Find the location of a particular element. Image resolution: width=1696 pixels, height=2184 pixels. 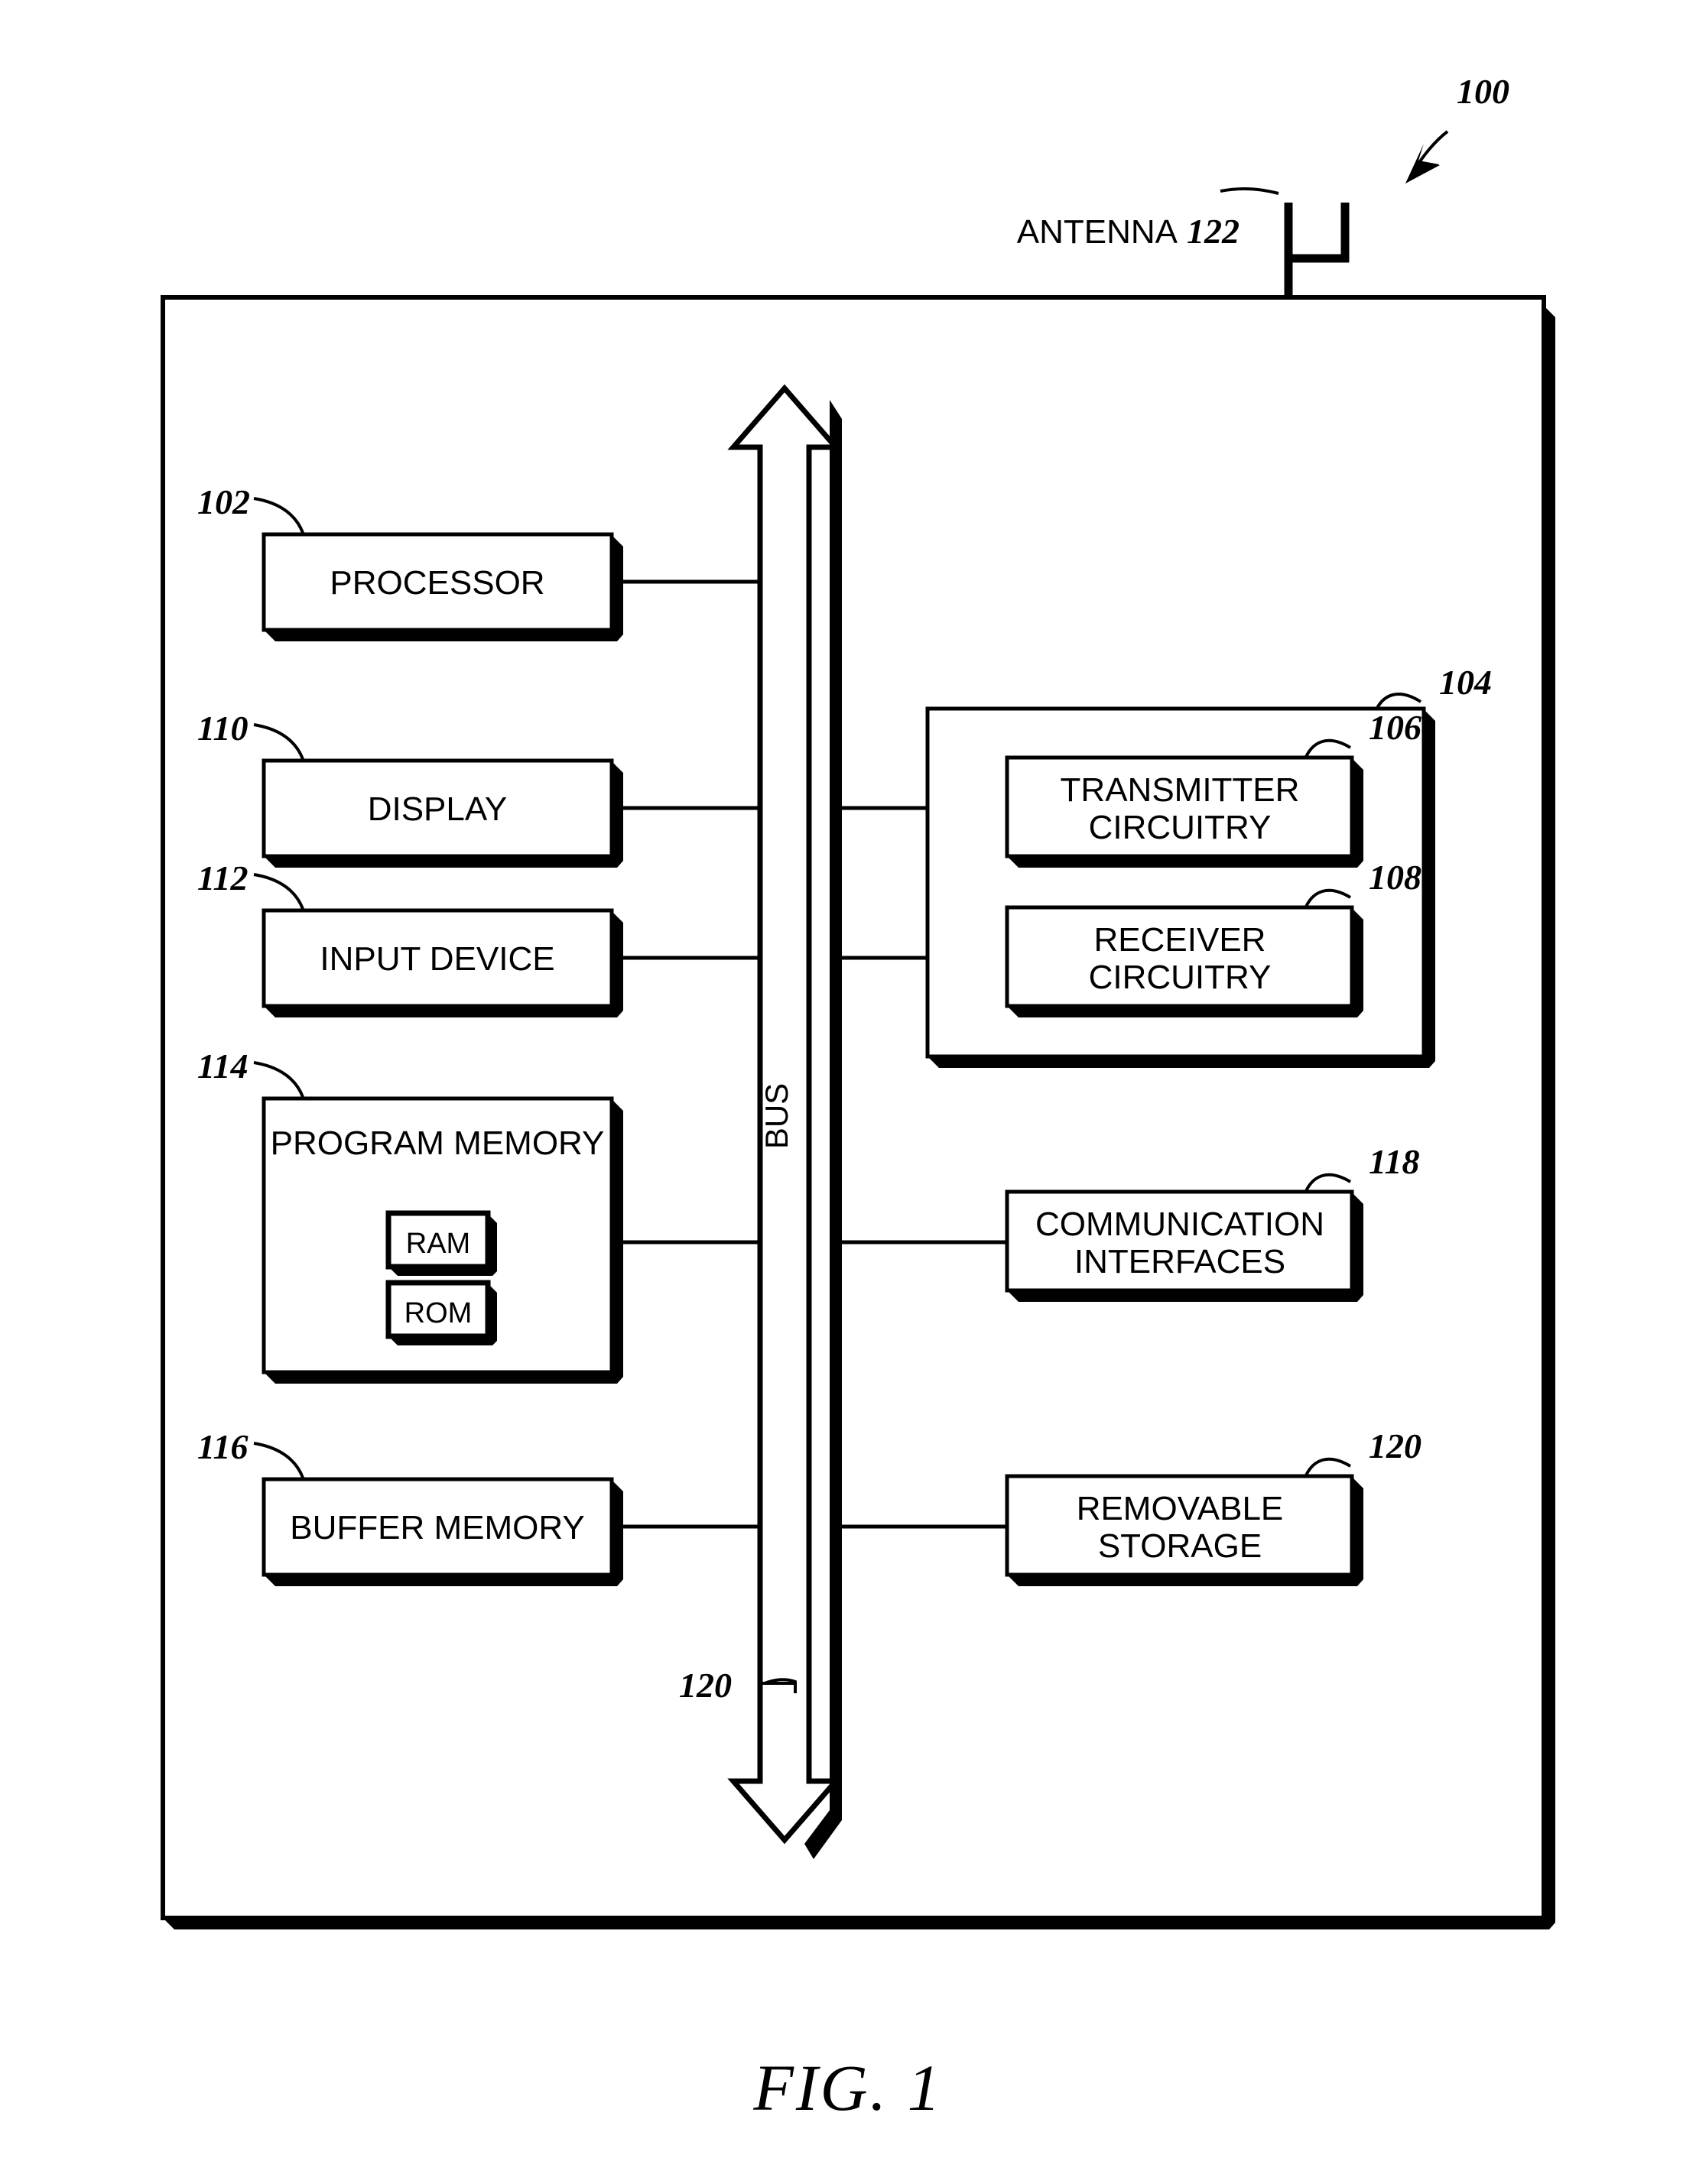

figure-caption: FIG. 1 is located at coordinates (847, 2087).